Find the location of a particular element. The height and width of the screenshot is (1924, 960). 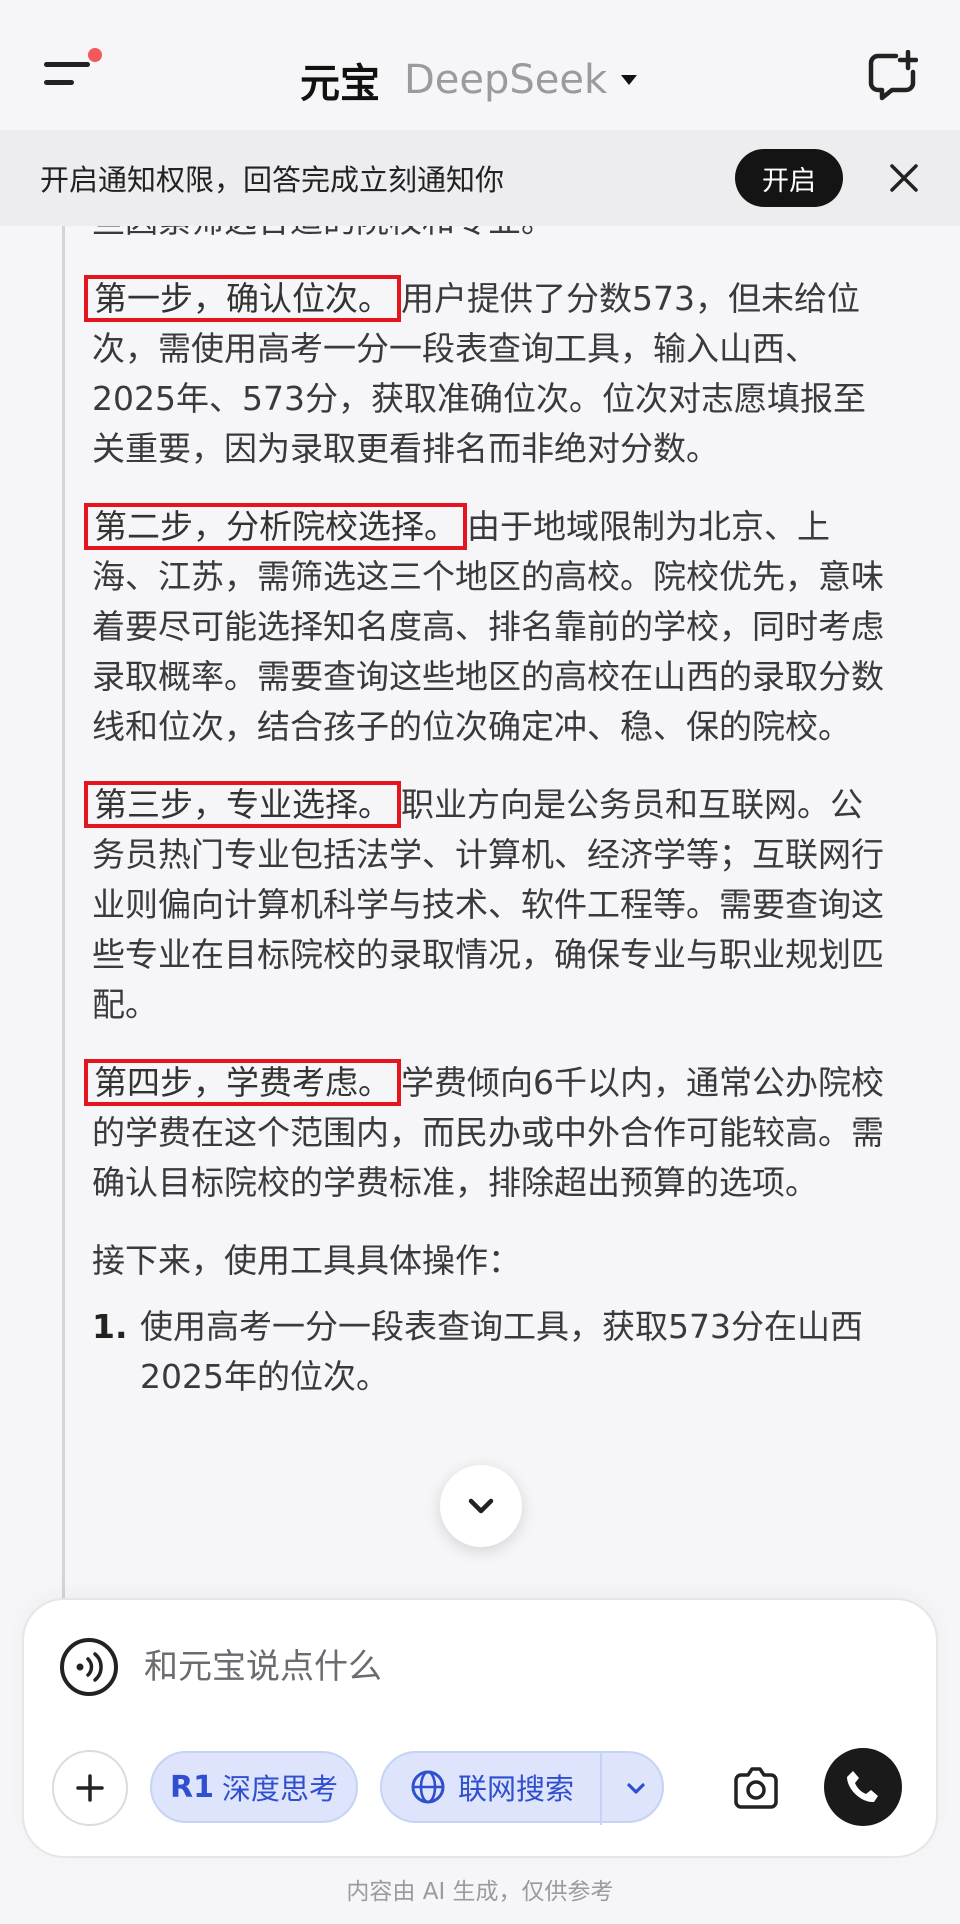

menu-icon-bar is located at coordinates (59, 82).